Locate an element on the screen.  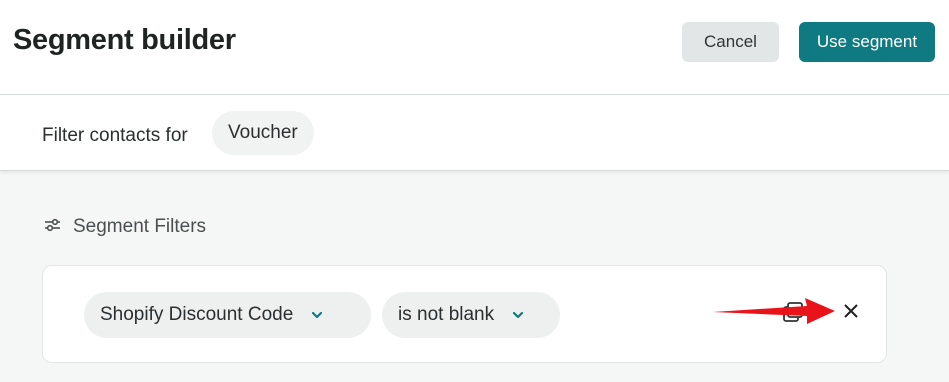
use-segment-button: Use segment is located at coordinates (867, 42).